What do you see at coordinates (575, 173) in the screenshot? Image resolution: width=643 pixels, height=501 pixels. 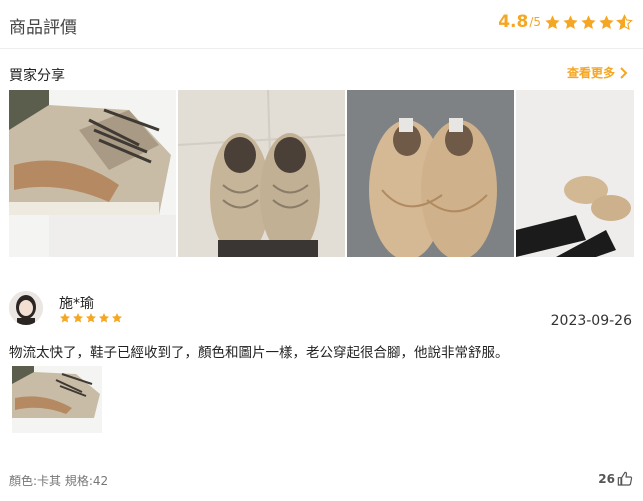 I see `photo-shoes-worn` at bounding box center [575, 173].